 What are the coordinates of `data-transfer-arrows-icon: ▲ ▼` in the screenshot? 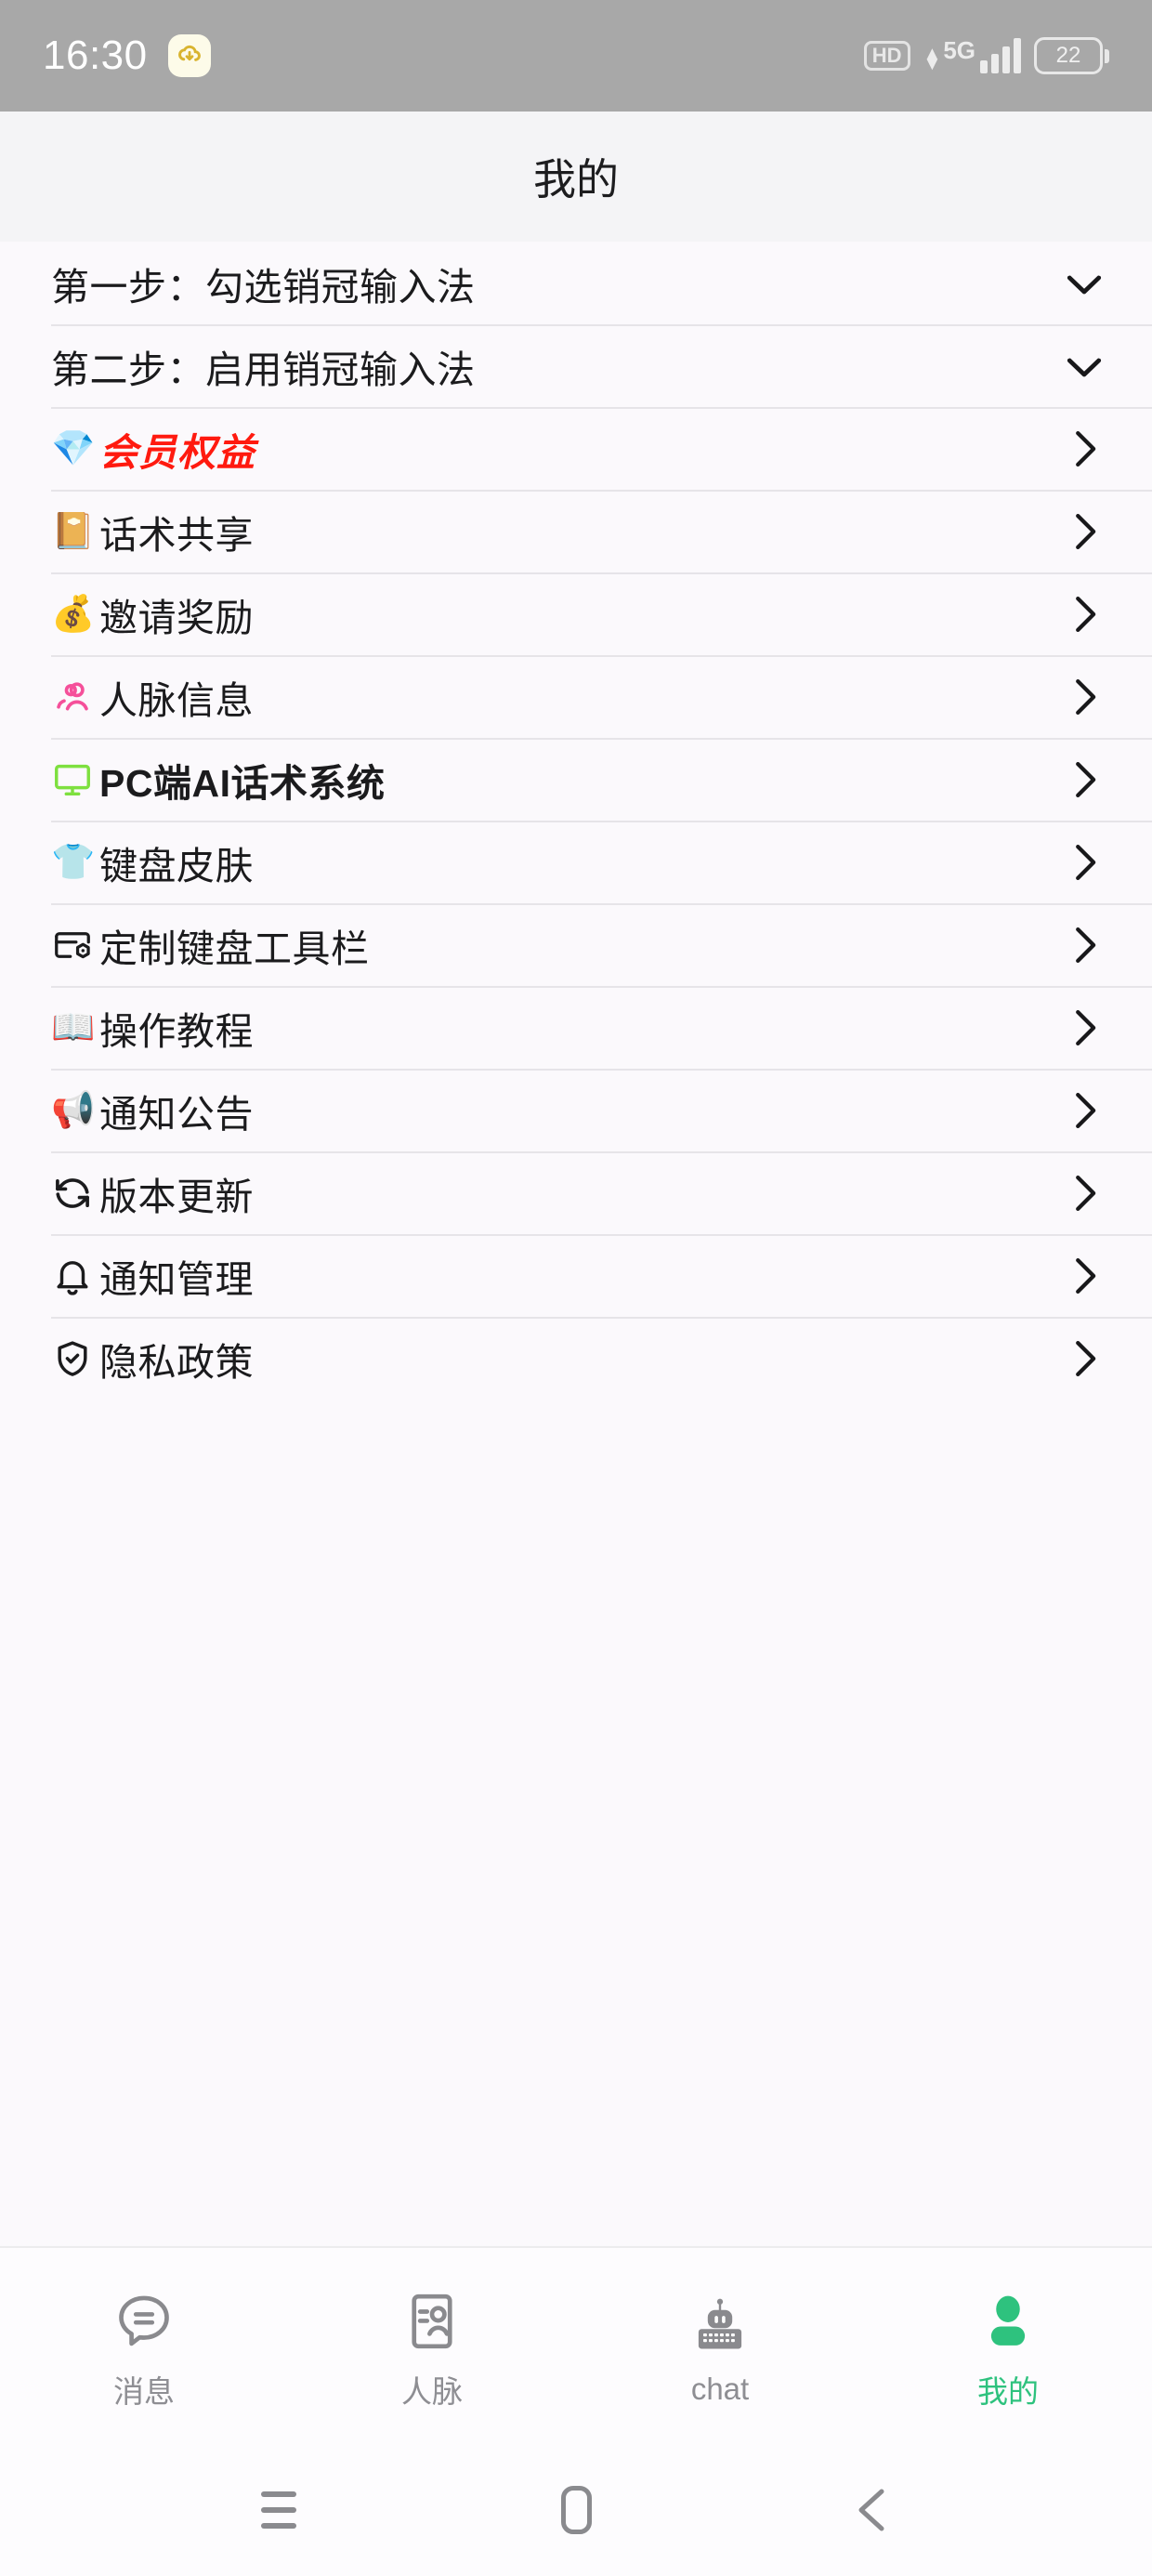 It's located at (932, 58).